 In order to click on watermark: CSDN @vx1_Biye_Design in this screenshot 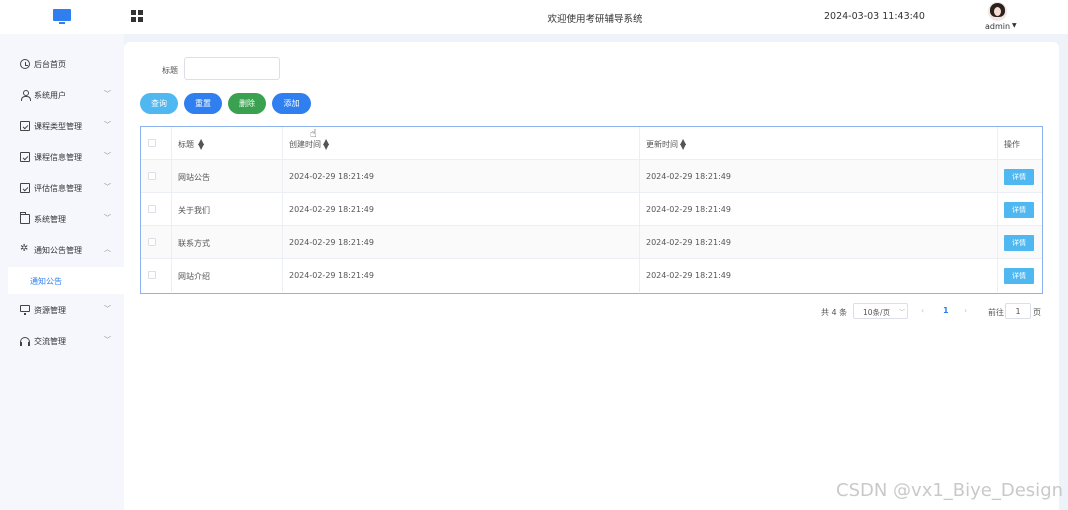, I will do `click(950, 490)`.